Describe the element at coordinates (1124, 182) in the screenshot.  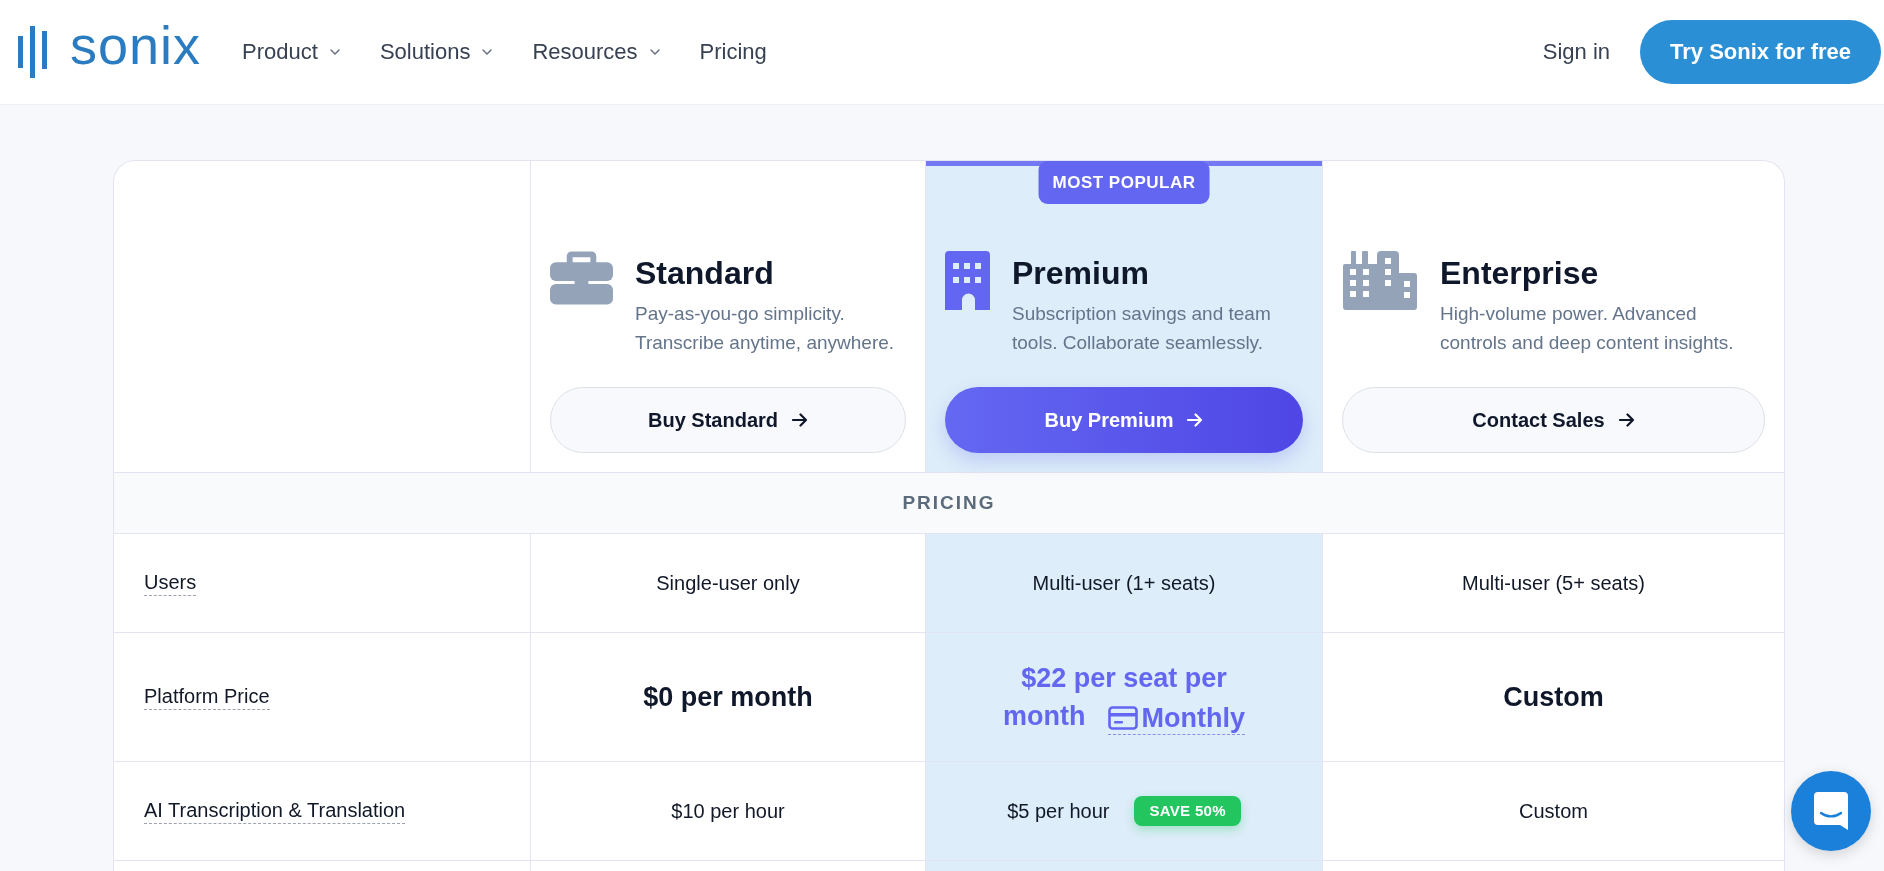
I see `popular-badge: MOST POPULAR` at that location.